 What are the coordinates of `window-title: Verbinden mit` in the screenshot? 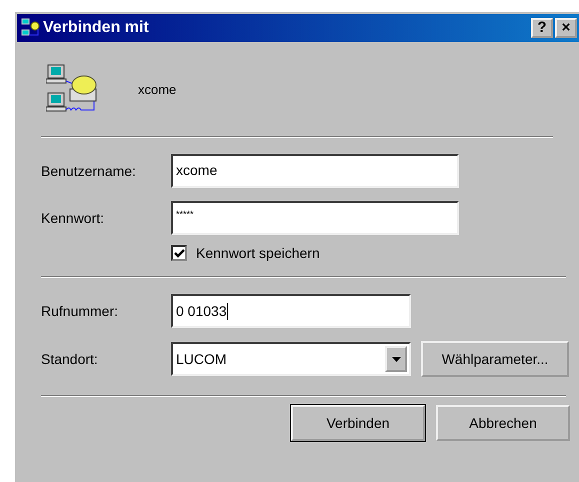 It's located at (96, 28).